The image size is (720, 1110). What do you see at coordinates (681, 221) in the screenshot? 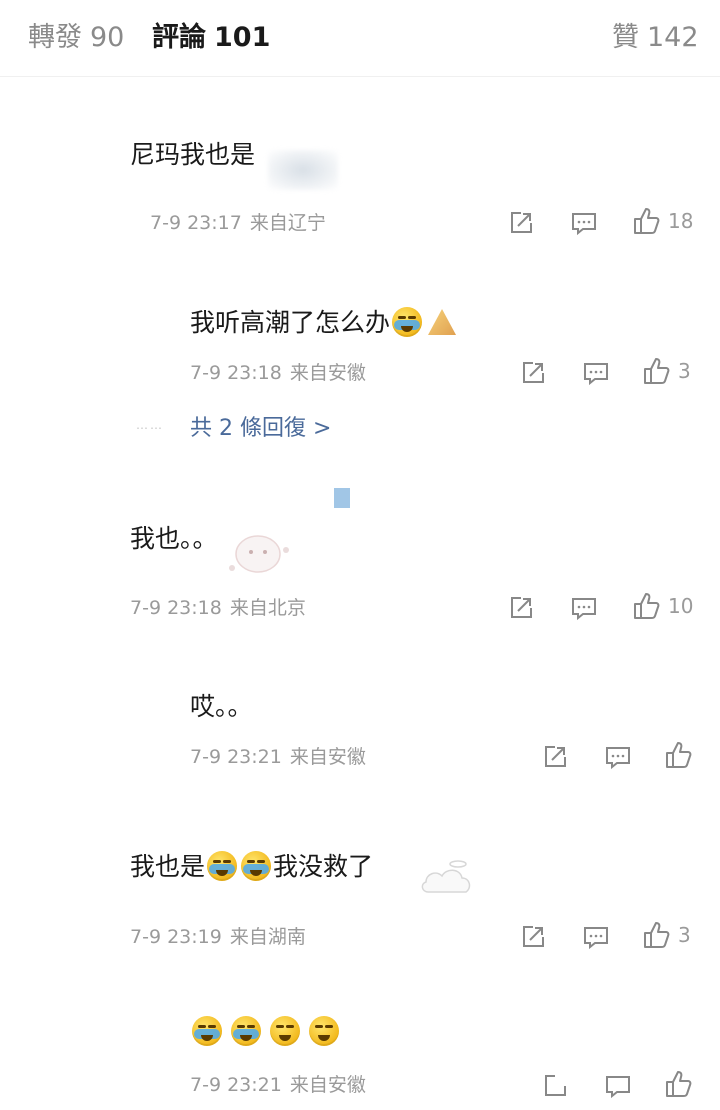
I see `like-count: 18` at bounding box center [681, 221].